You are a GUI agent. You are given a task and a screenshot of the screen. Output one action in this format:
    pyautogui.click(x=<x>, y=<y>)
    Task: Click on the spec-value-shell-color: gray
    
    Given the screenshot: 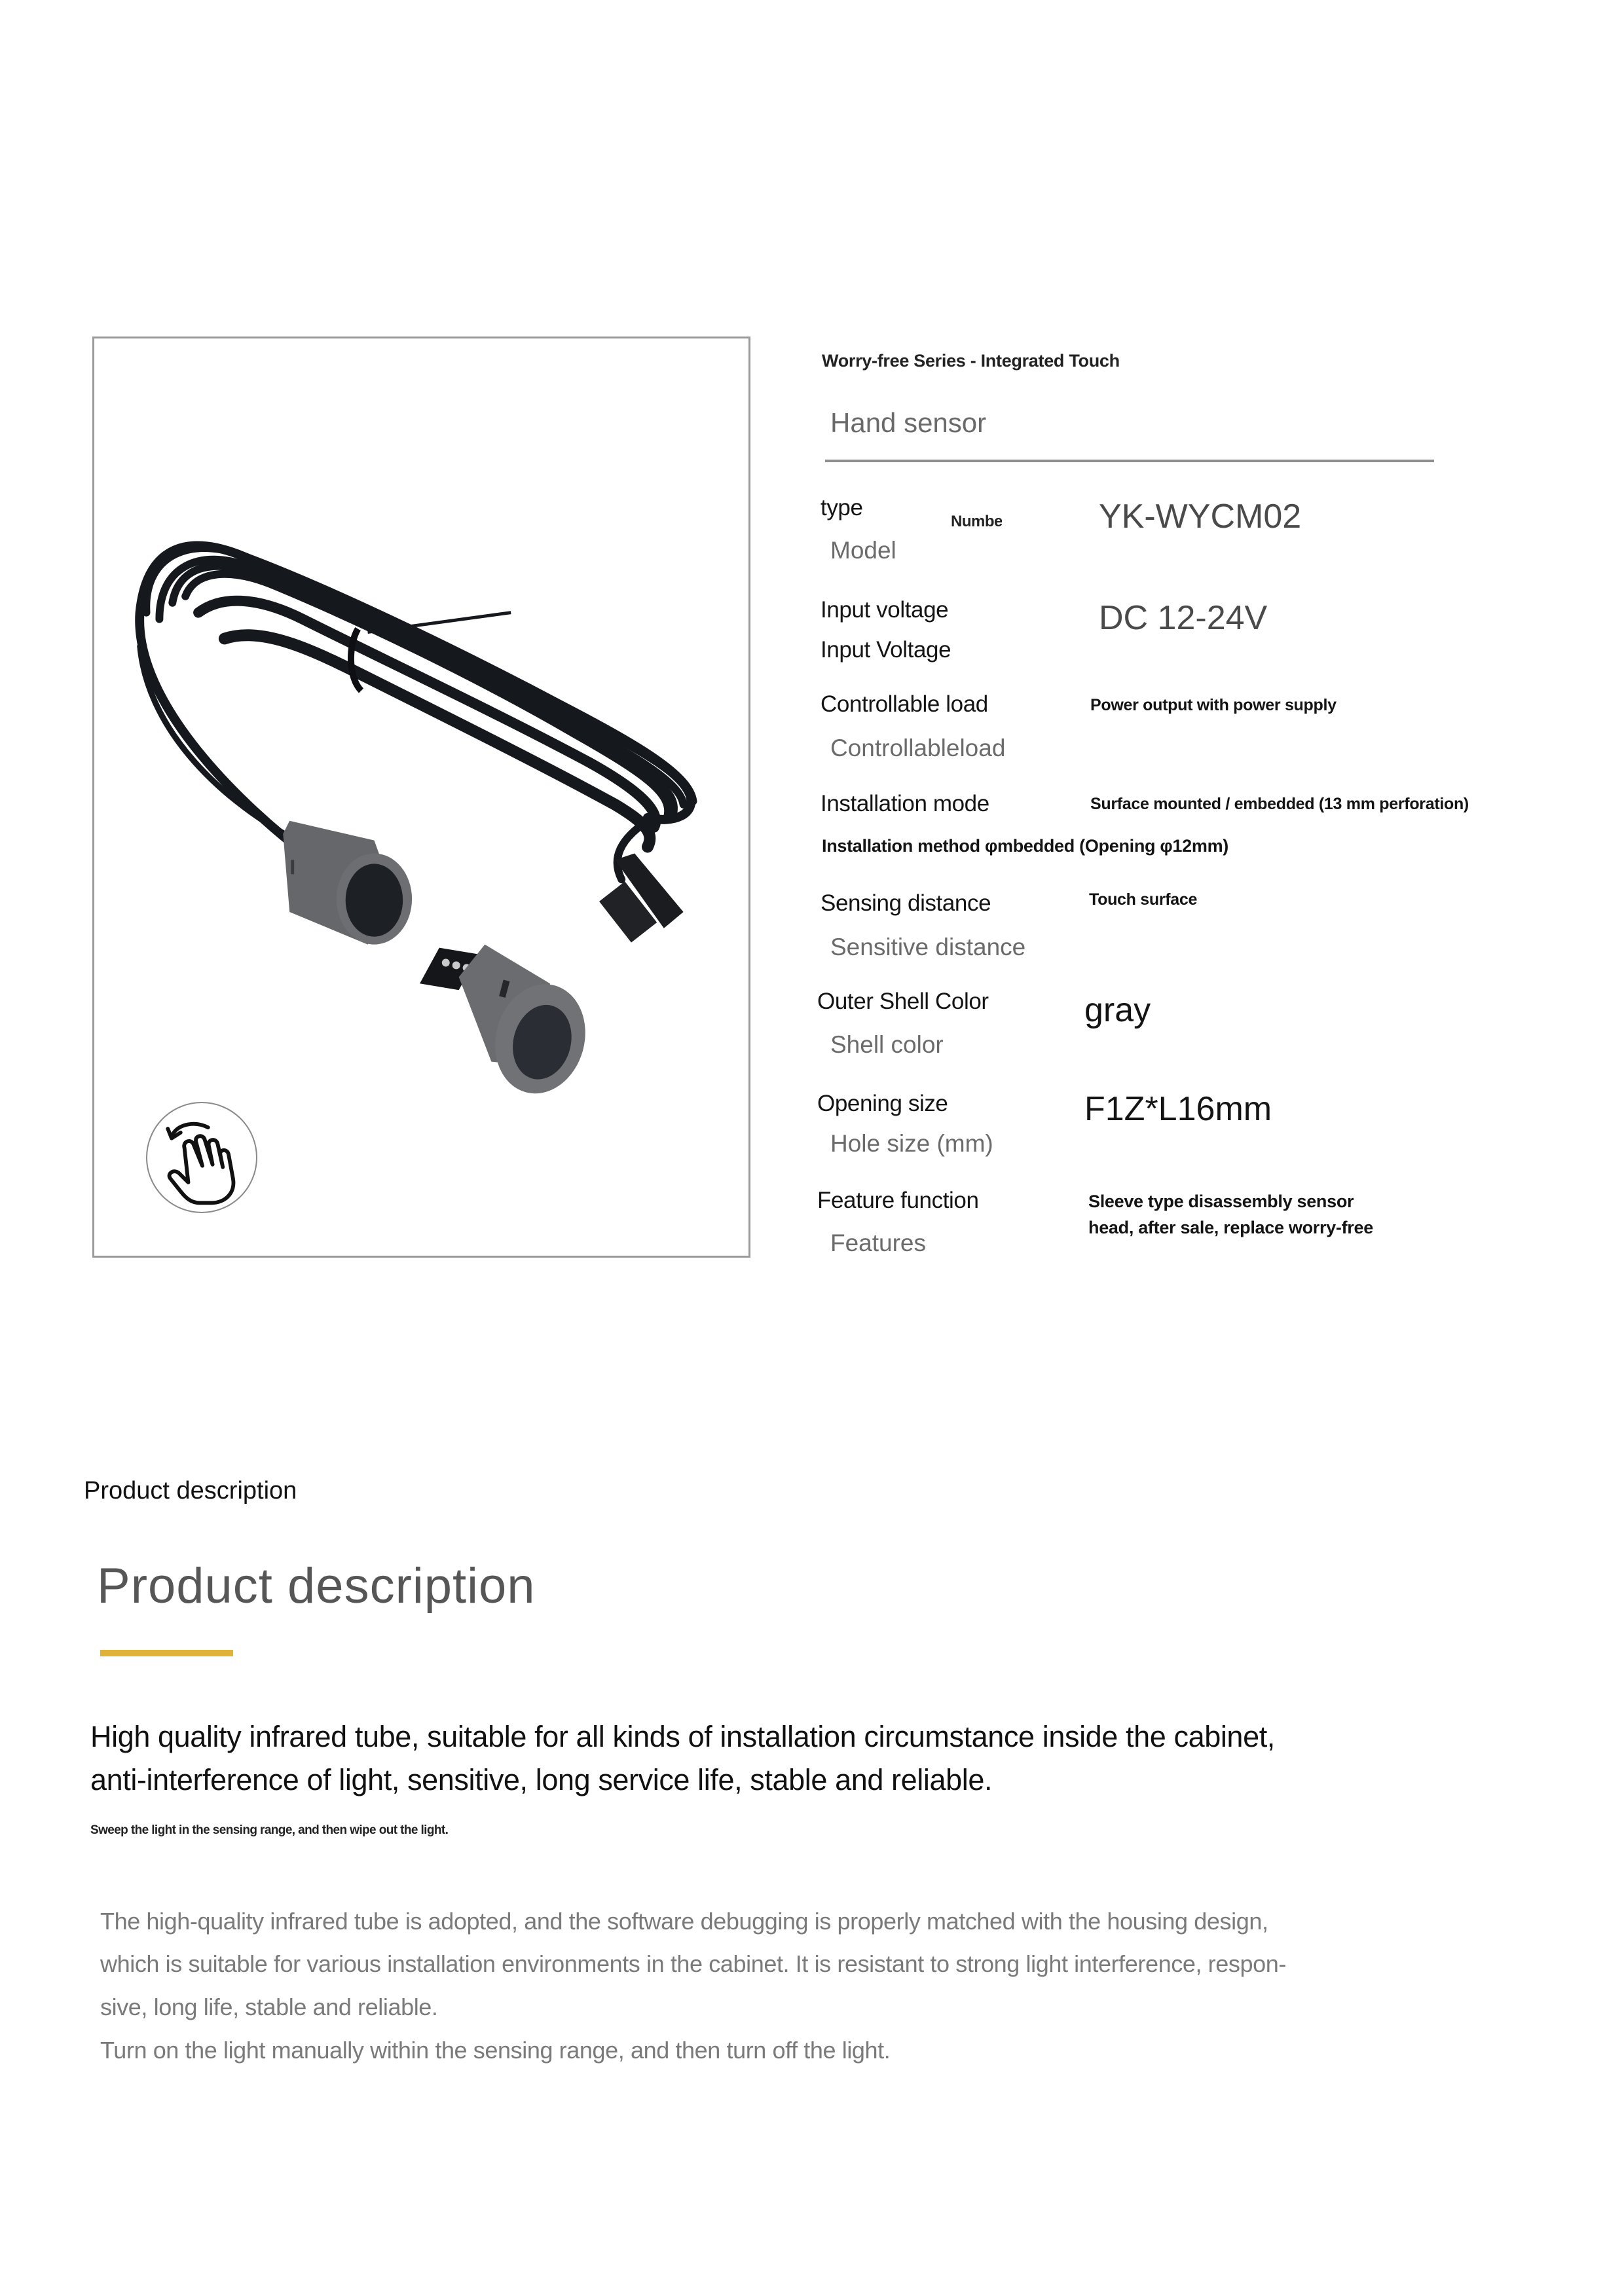 What is the action you would take?
    pyautogui.click(x=1117, y=1010)
    